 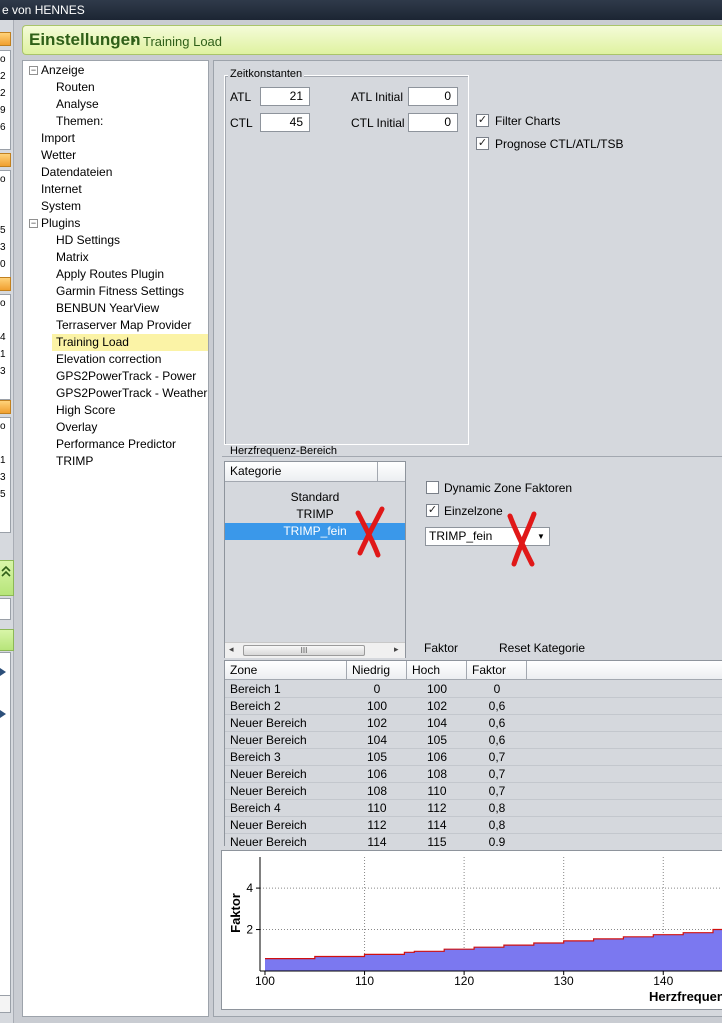 I want to click on tree-item-training-load: Training Load, so click(x=130, y=342).